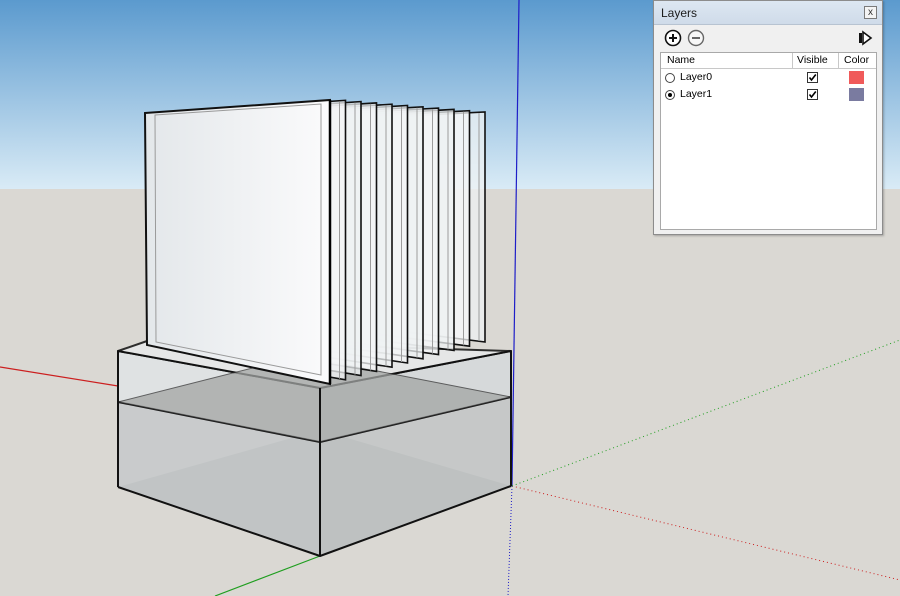  What do you see at coordinates (681, 60) in the screenshot?
I see `column-name-header: Name` at bounding box center [681, 60].